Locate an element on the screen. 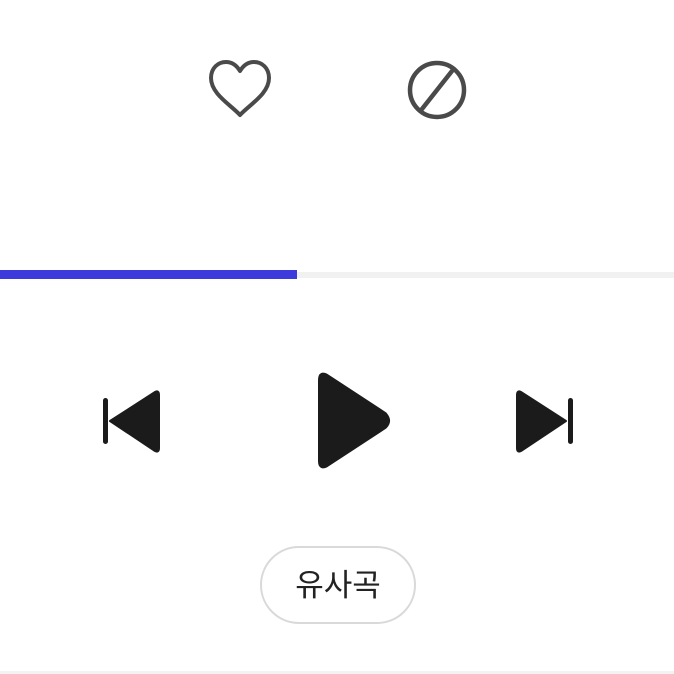 The height and width of the screenshot is (674, 674). play-button is located at coordinates (351, 421).